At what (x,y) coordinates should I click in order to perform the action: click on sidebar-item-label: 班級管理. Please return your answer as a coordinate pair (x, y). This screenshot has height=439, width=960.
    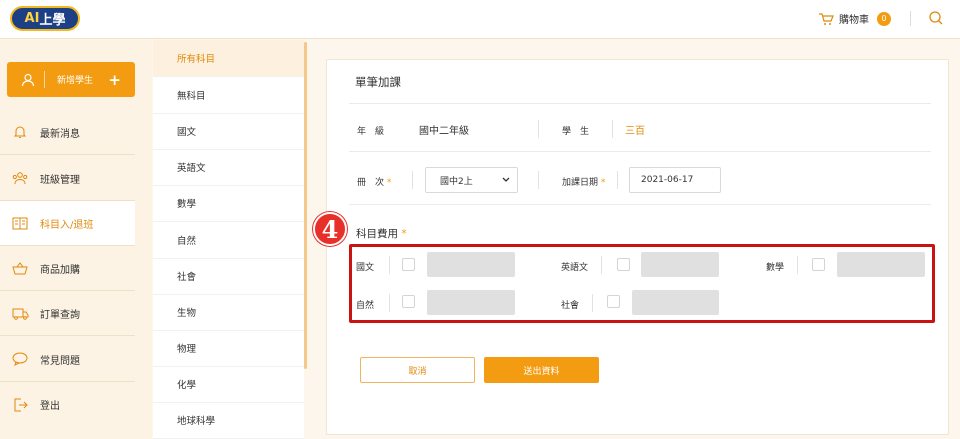
    Looking at the image, I should click on (60, 180).